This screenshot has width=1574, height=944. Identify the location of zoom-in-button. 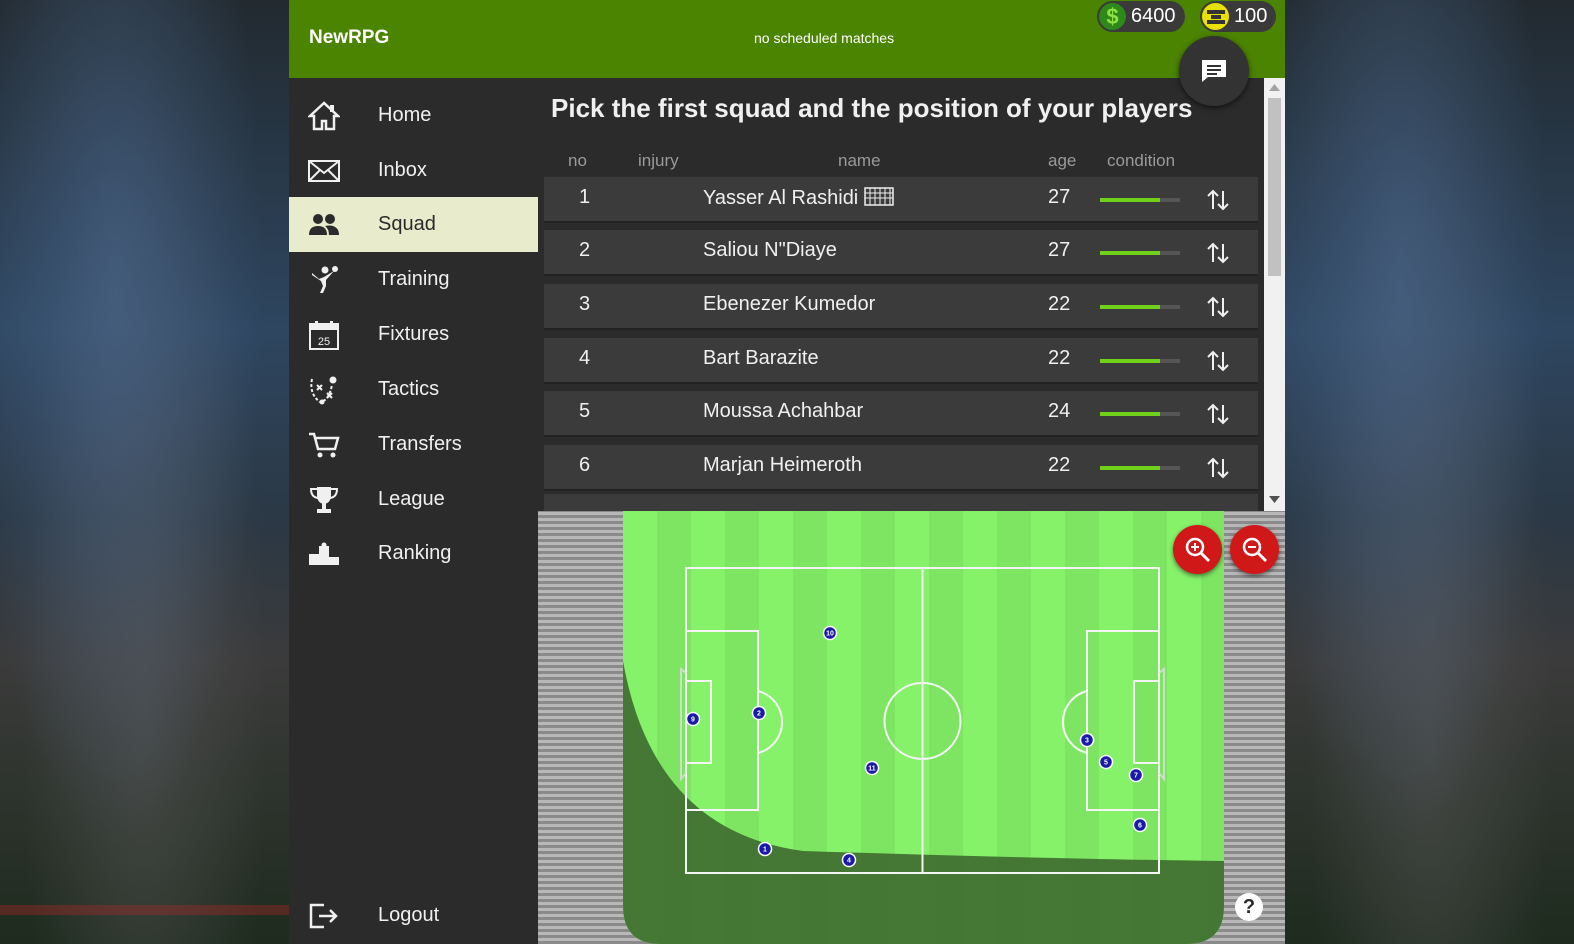
(1197, 549).